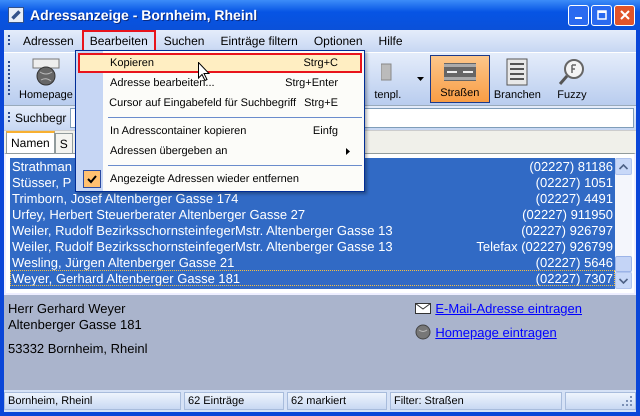 Image resolution: width=640 pixels, height=416 pixels. I want to click on status-panel: 62 markiert, so click(337, 401).